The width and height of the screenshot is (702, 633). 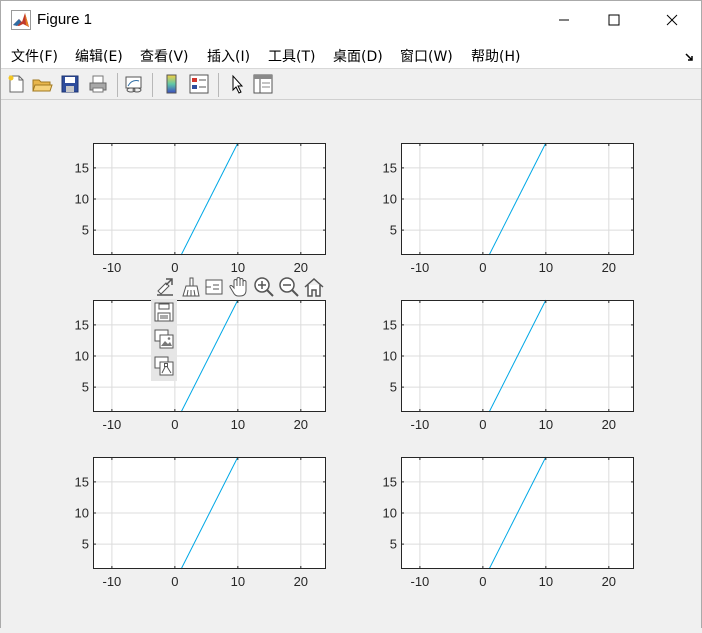 What do you see at coordinates (164, 366) in the screenshot?
I see `copy-as-vector-icon` at bounding box center [164, 366].